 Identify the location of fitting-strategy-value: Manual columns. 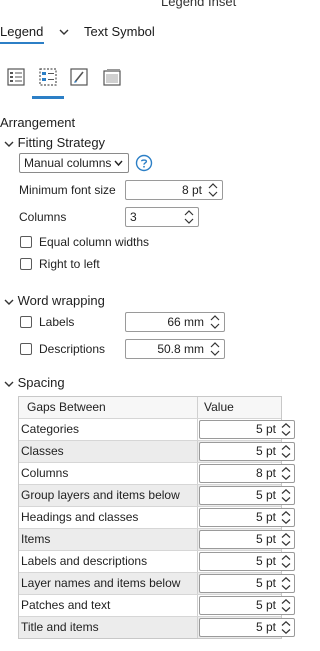
(68, 163).